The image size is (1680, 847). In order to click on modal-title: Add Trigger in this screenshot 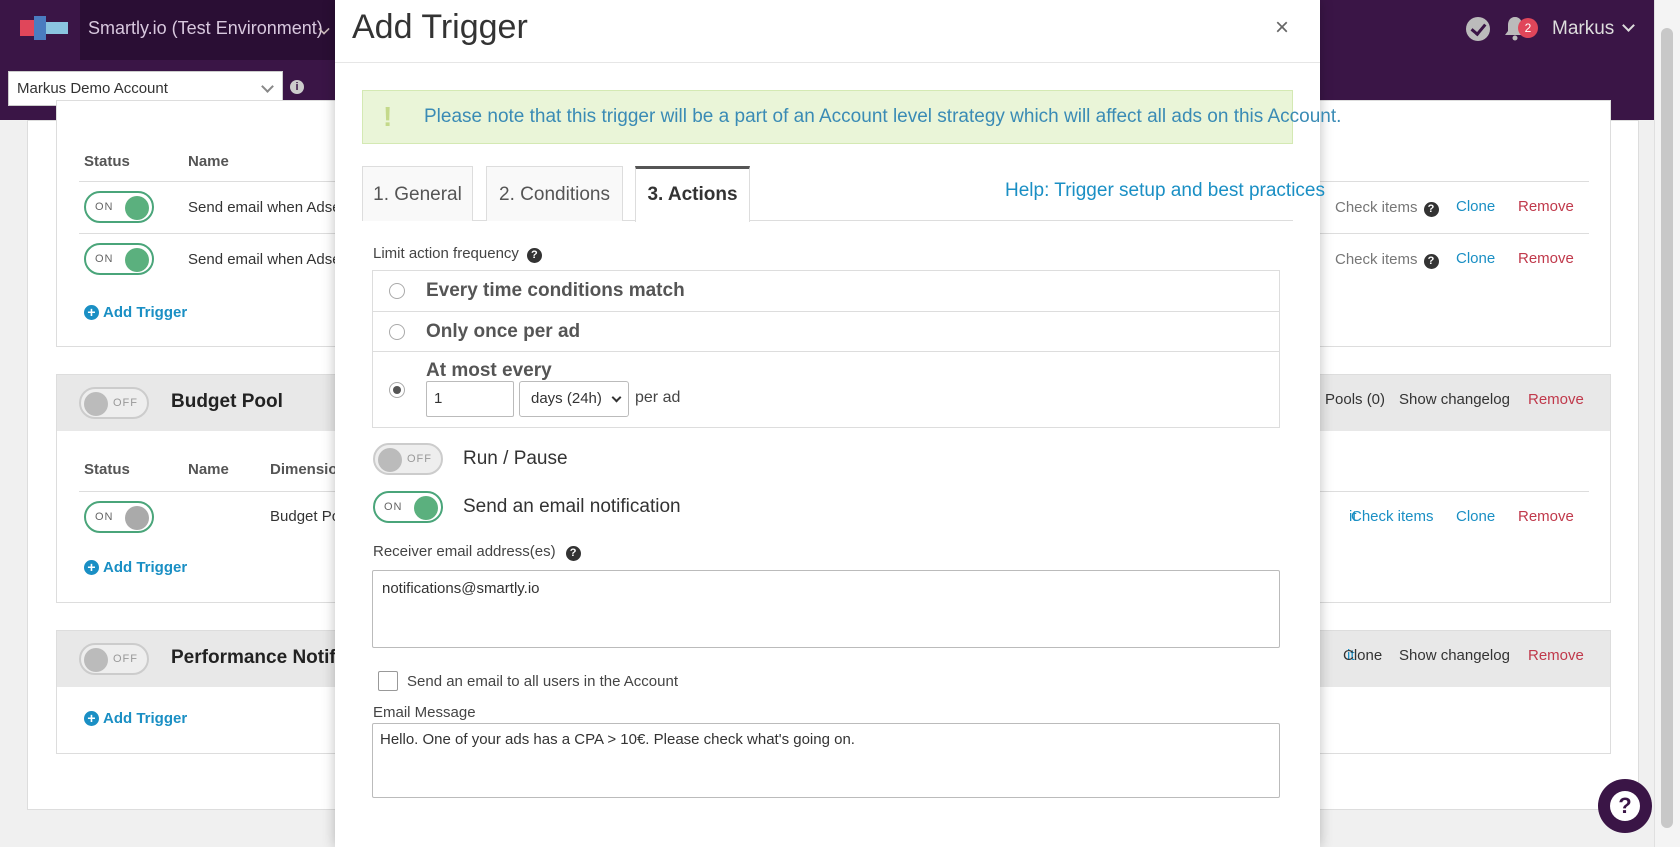, I will do `click(440, 27)`.